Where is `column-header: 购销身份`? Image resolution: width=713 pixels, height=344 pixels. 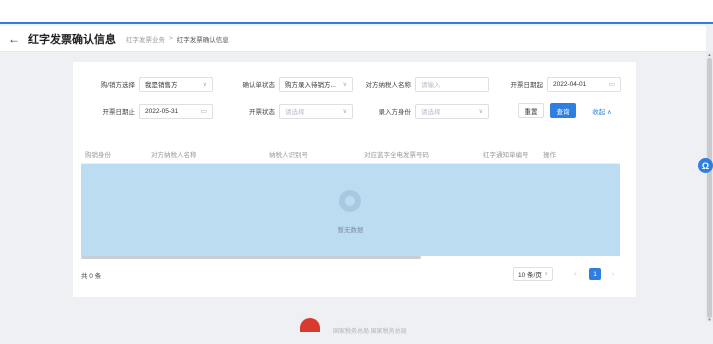
column-header: 购销身份 is located at coordinates (98, 155).